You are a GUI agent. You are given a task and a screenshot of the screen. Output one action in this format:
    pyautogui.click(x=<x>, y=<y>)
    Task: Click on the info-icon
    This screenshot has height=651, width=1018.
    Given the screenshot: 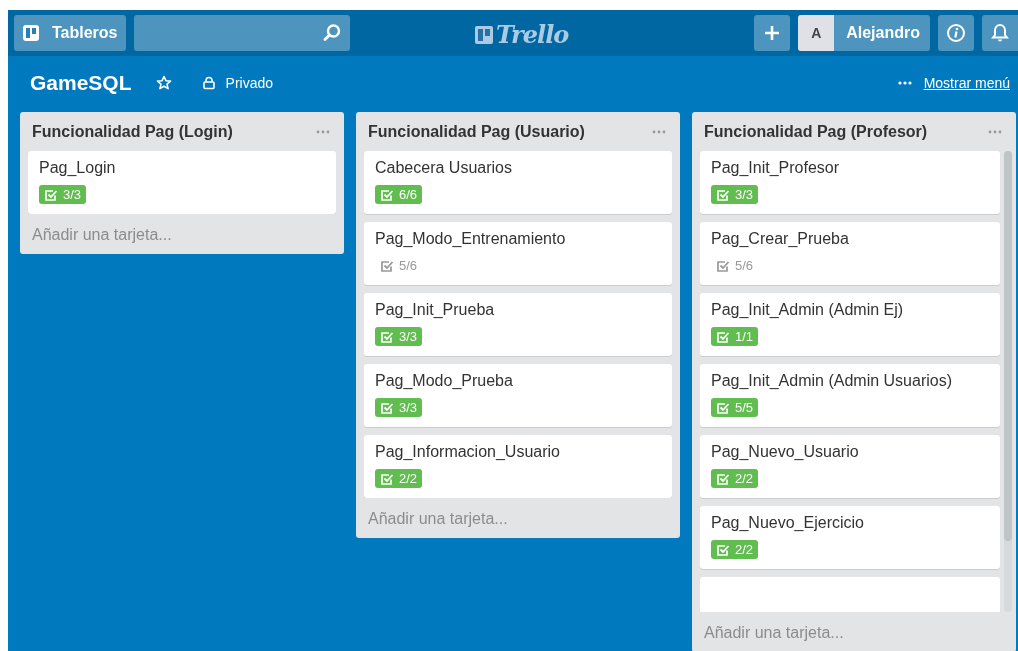 What is the action you would take?
    pyautogui.click(x=956, y=33)
    